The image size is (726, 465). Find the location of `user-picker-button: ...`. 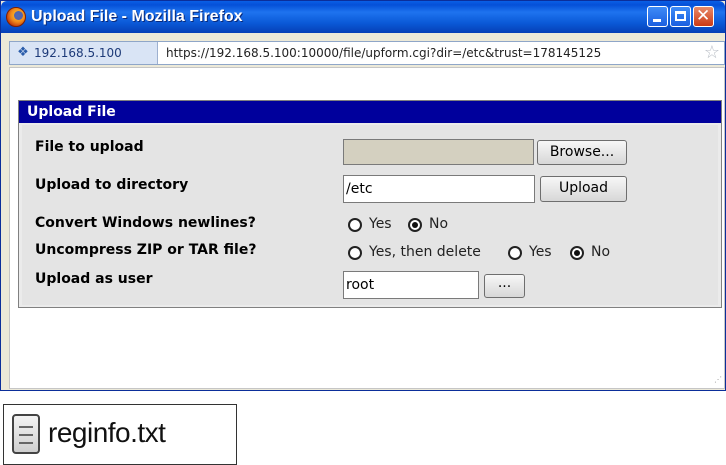

user-picker-button: ... is located at coordinates (504, 286).